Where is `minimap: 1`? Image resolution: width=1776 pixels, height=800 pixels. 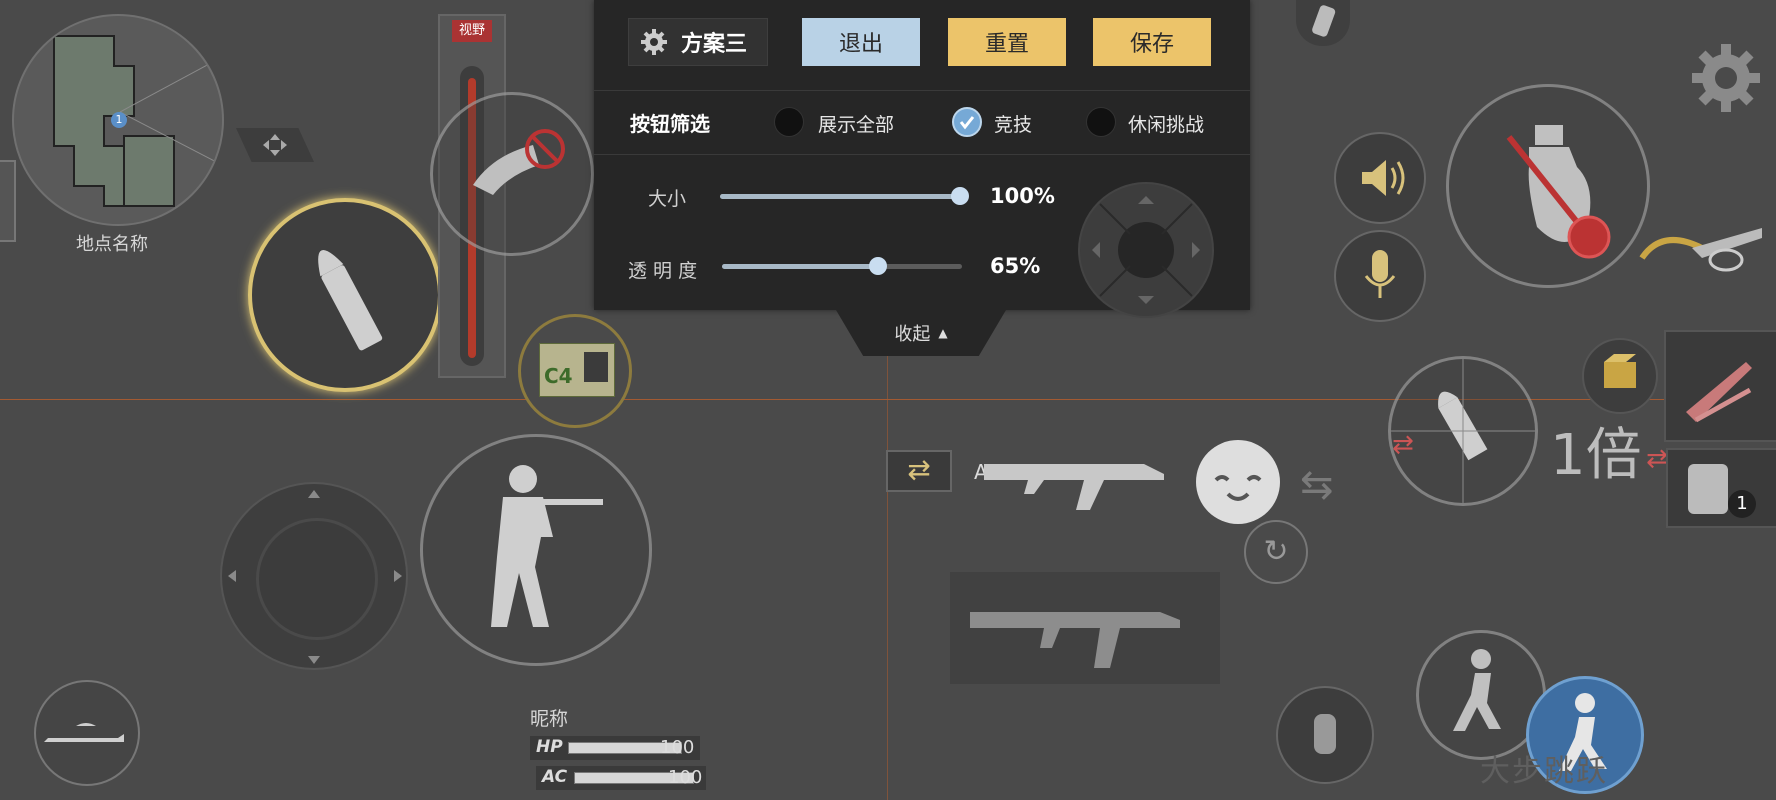 minimap: 1 is located at coordinates (118, 120).